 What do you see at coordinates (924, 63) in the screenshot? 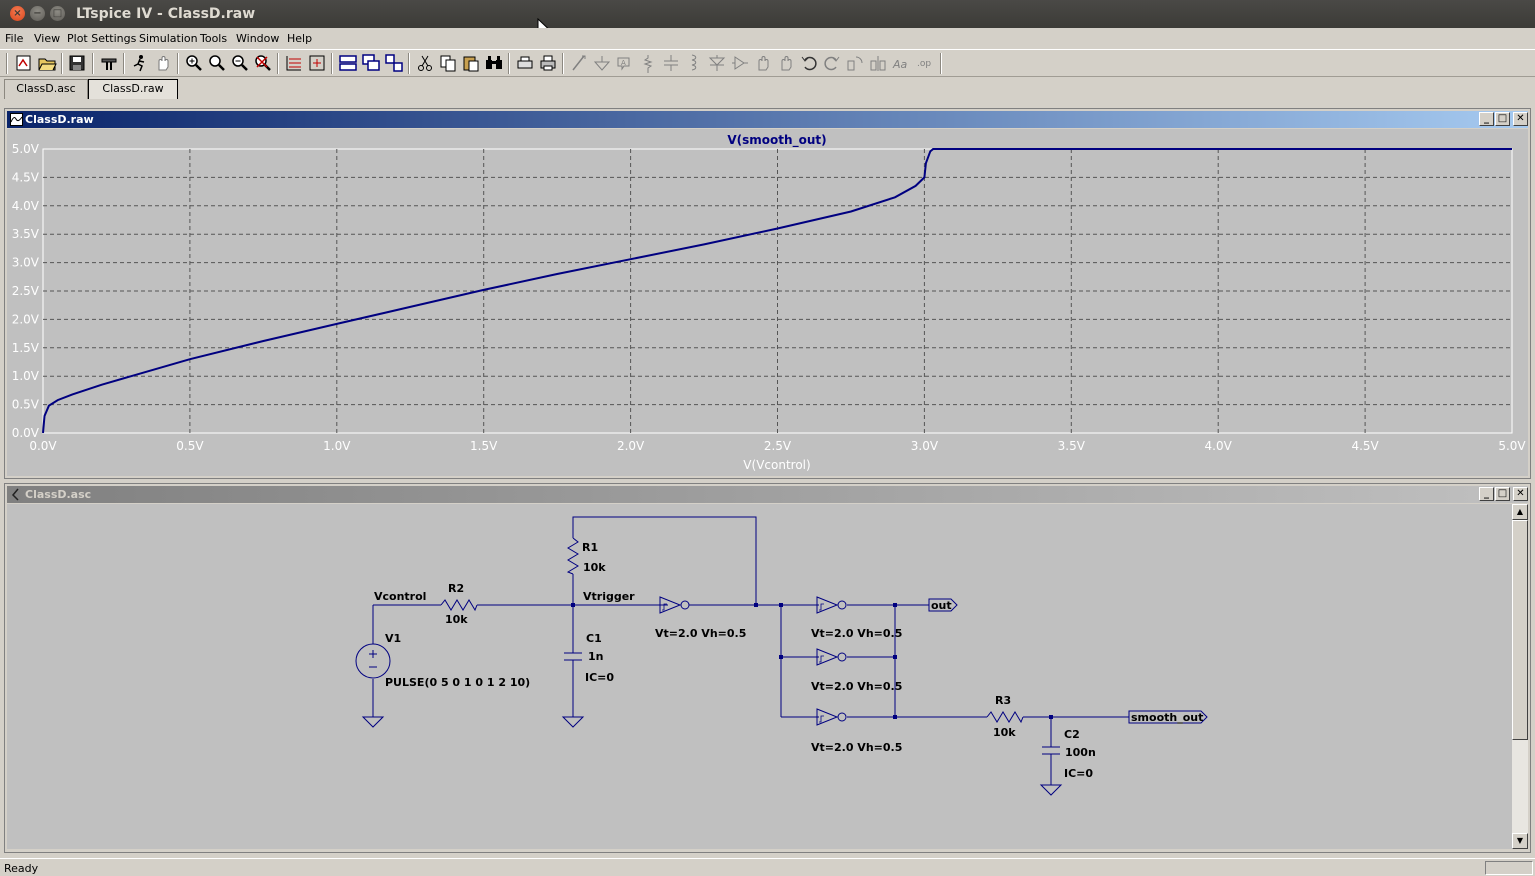
I see `spice-directive-icon: .op` at bounding box center [924, 63].